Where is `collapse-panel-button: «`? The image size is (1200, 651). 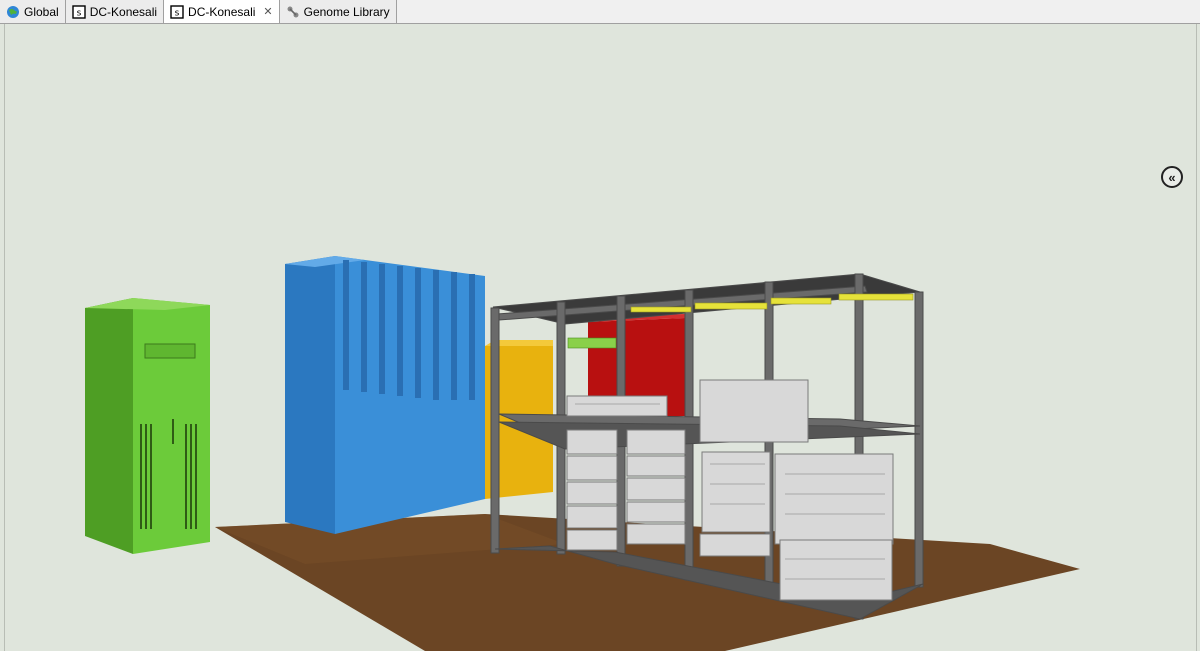
collapse-panel-button: « is located at coordinates (1172, 177).